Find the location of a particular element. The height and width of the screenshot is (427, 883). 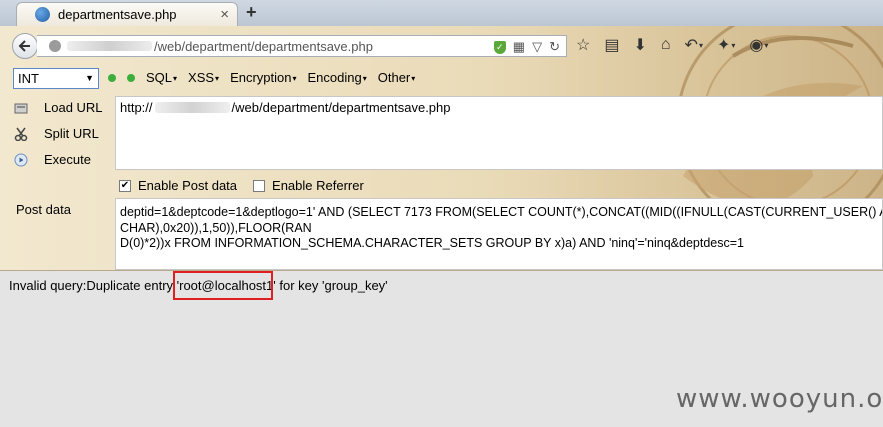

tab-title: departmentsave.php is located at coordinates (117, 14).